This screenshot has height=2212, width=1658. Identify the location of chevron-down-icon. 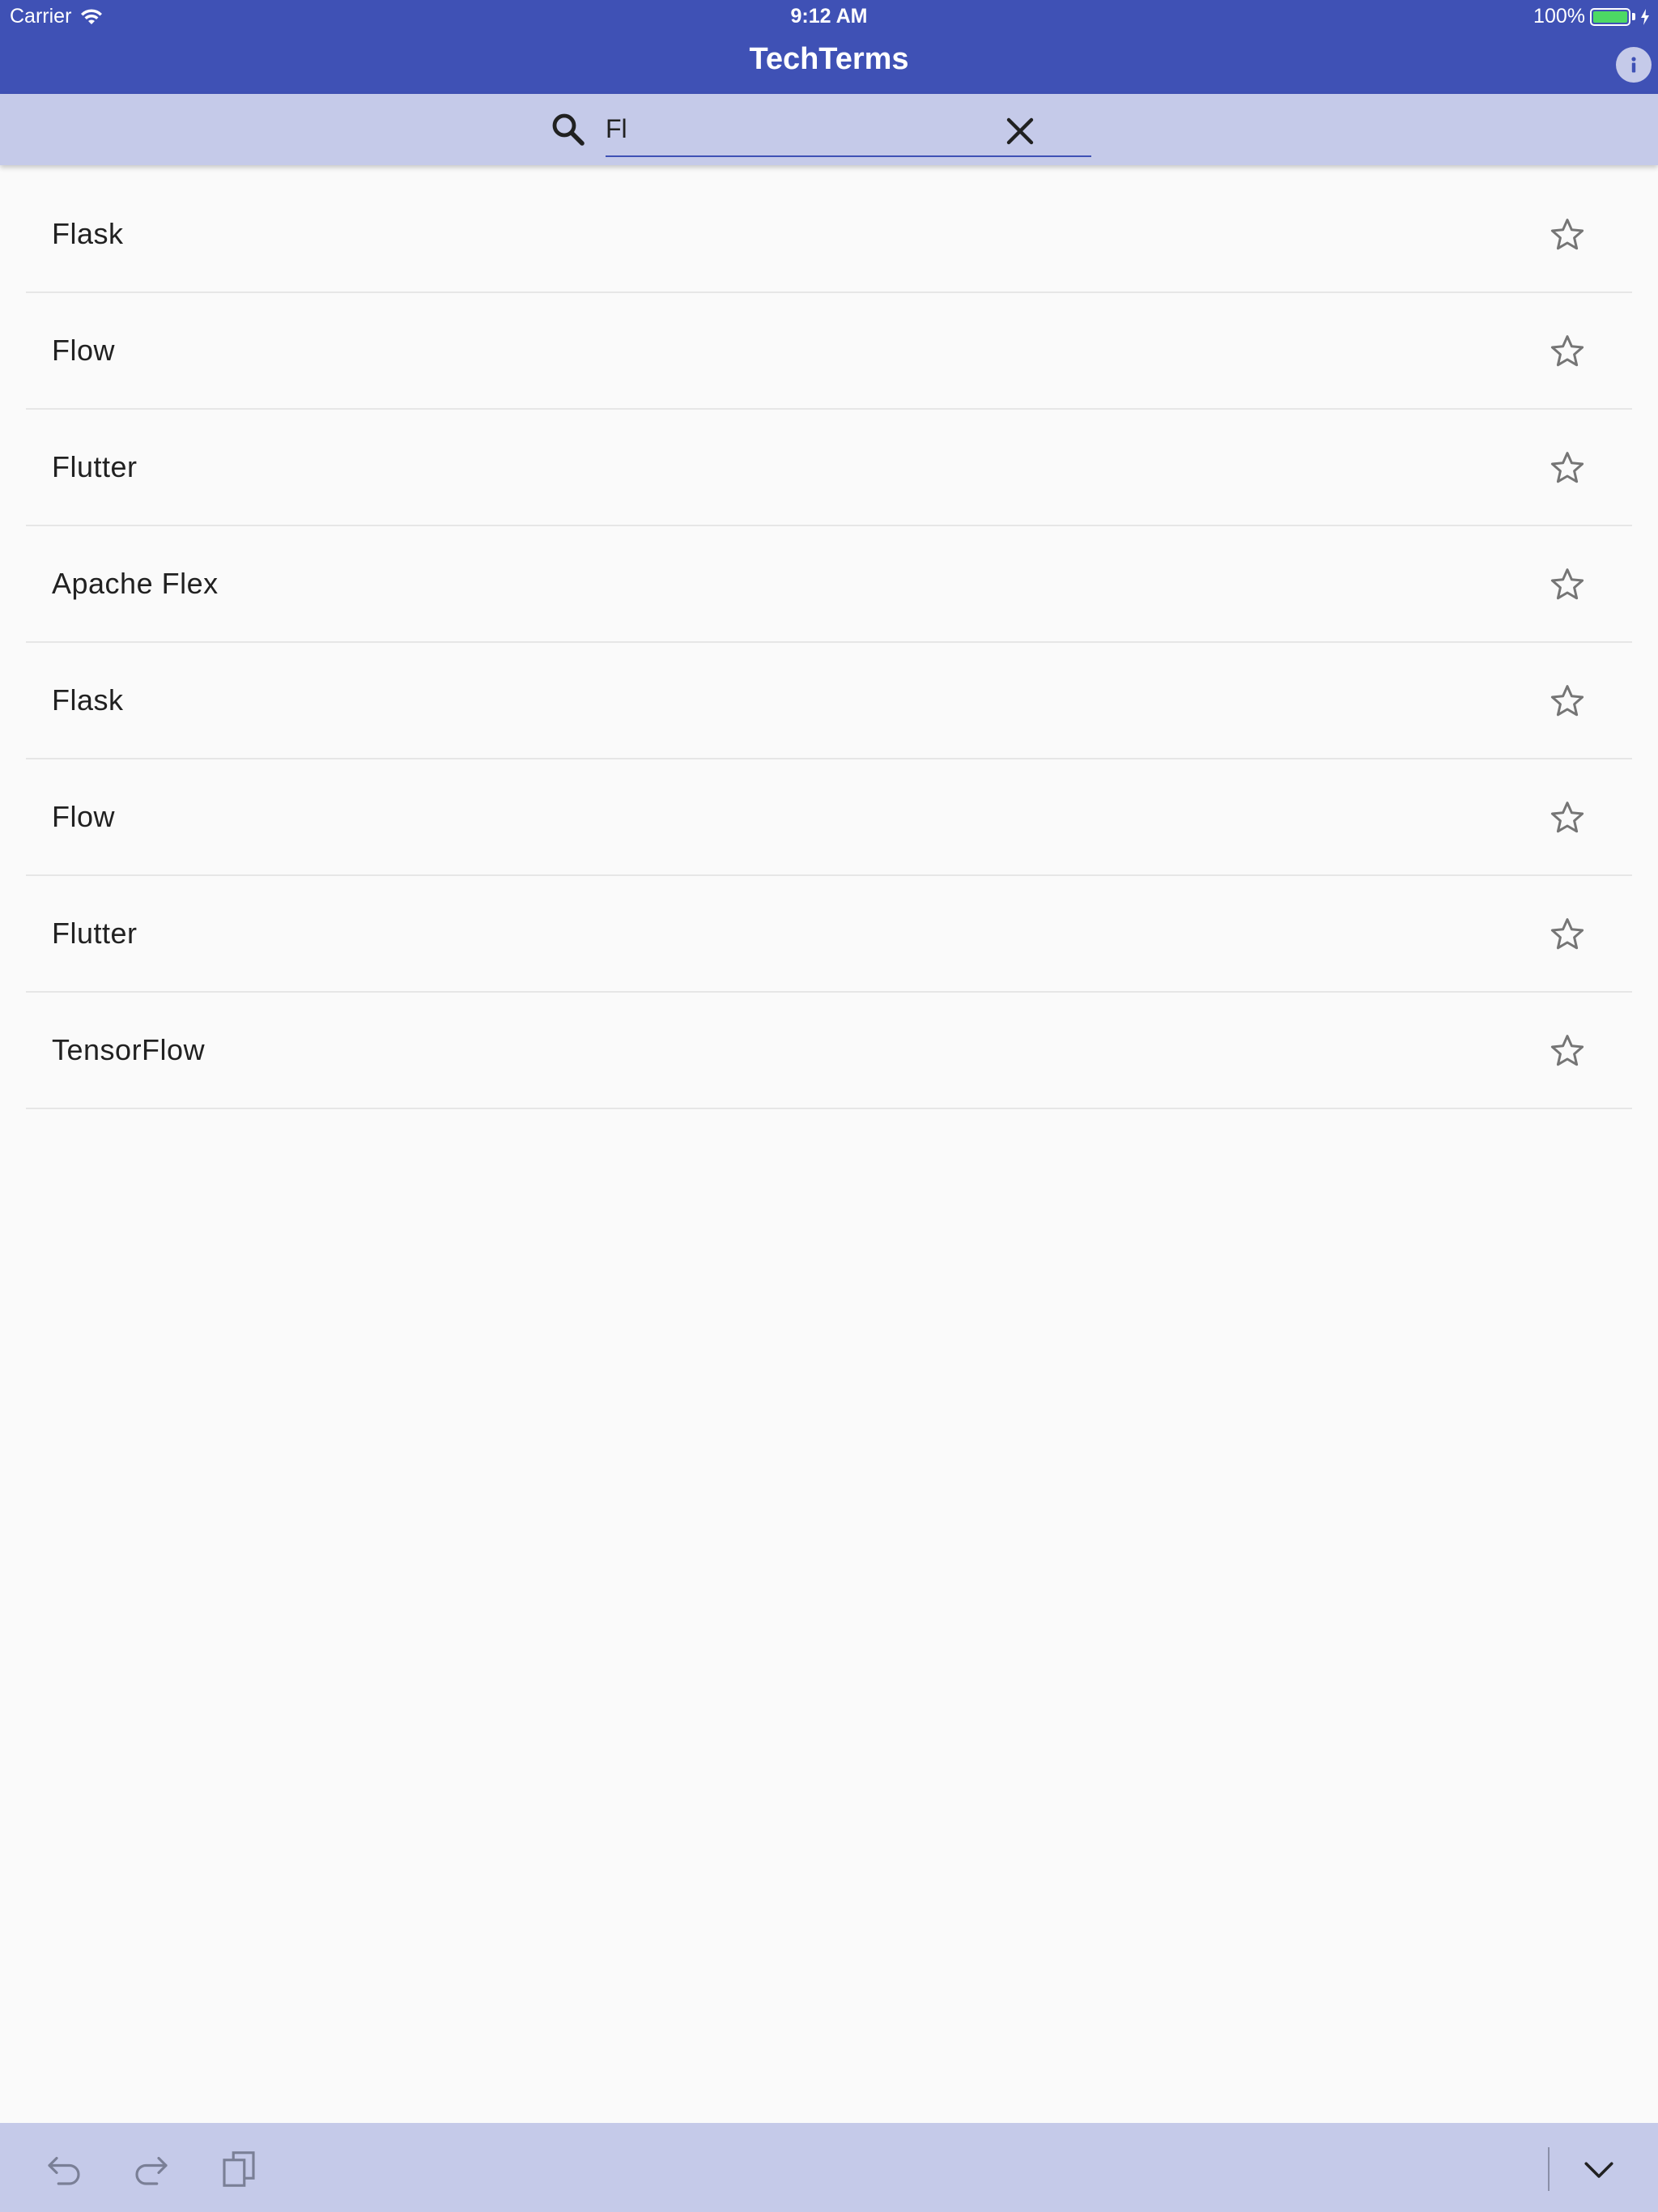
(1599, 2169).